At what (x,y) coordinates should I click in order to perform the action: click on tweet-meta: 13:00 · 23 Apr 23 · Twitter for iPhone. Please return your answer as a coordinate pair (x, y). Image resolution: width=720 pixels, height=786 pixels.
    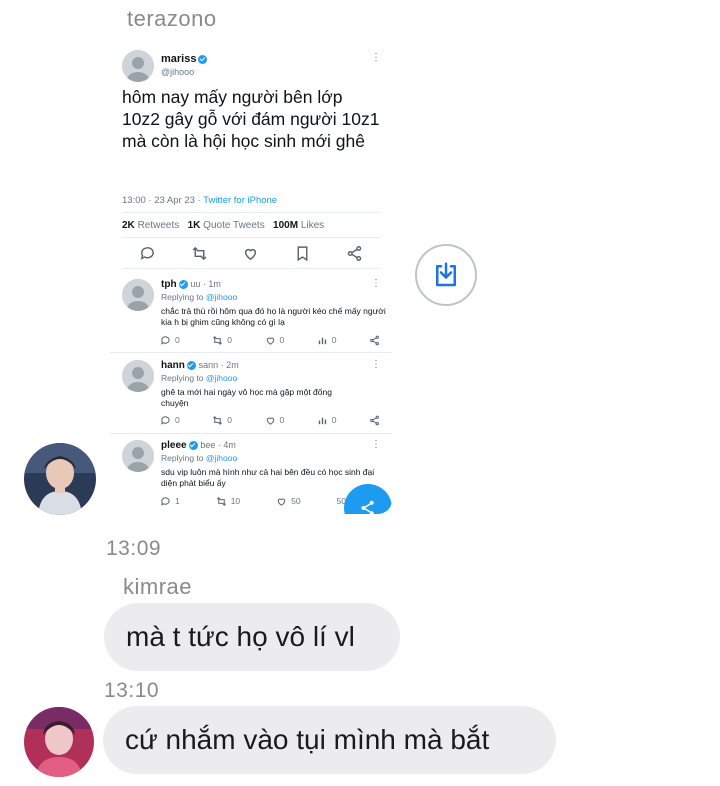
    Looking at the image, I should click on (200, 200).